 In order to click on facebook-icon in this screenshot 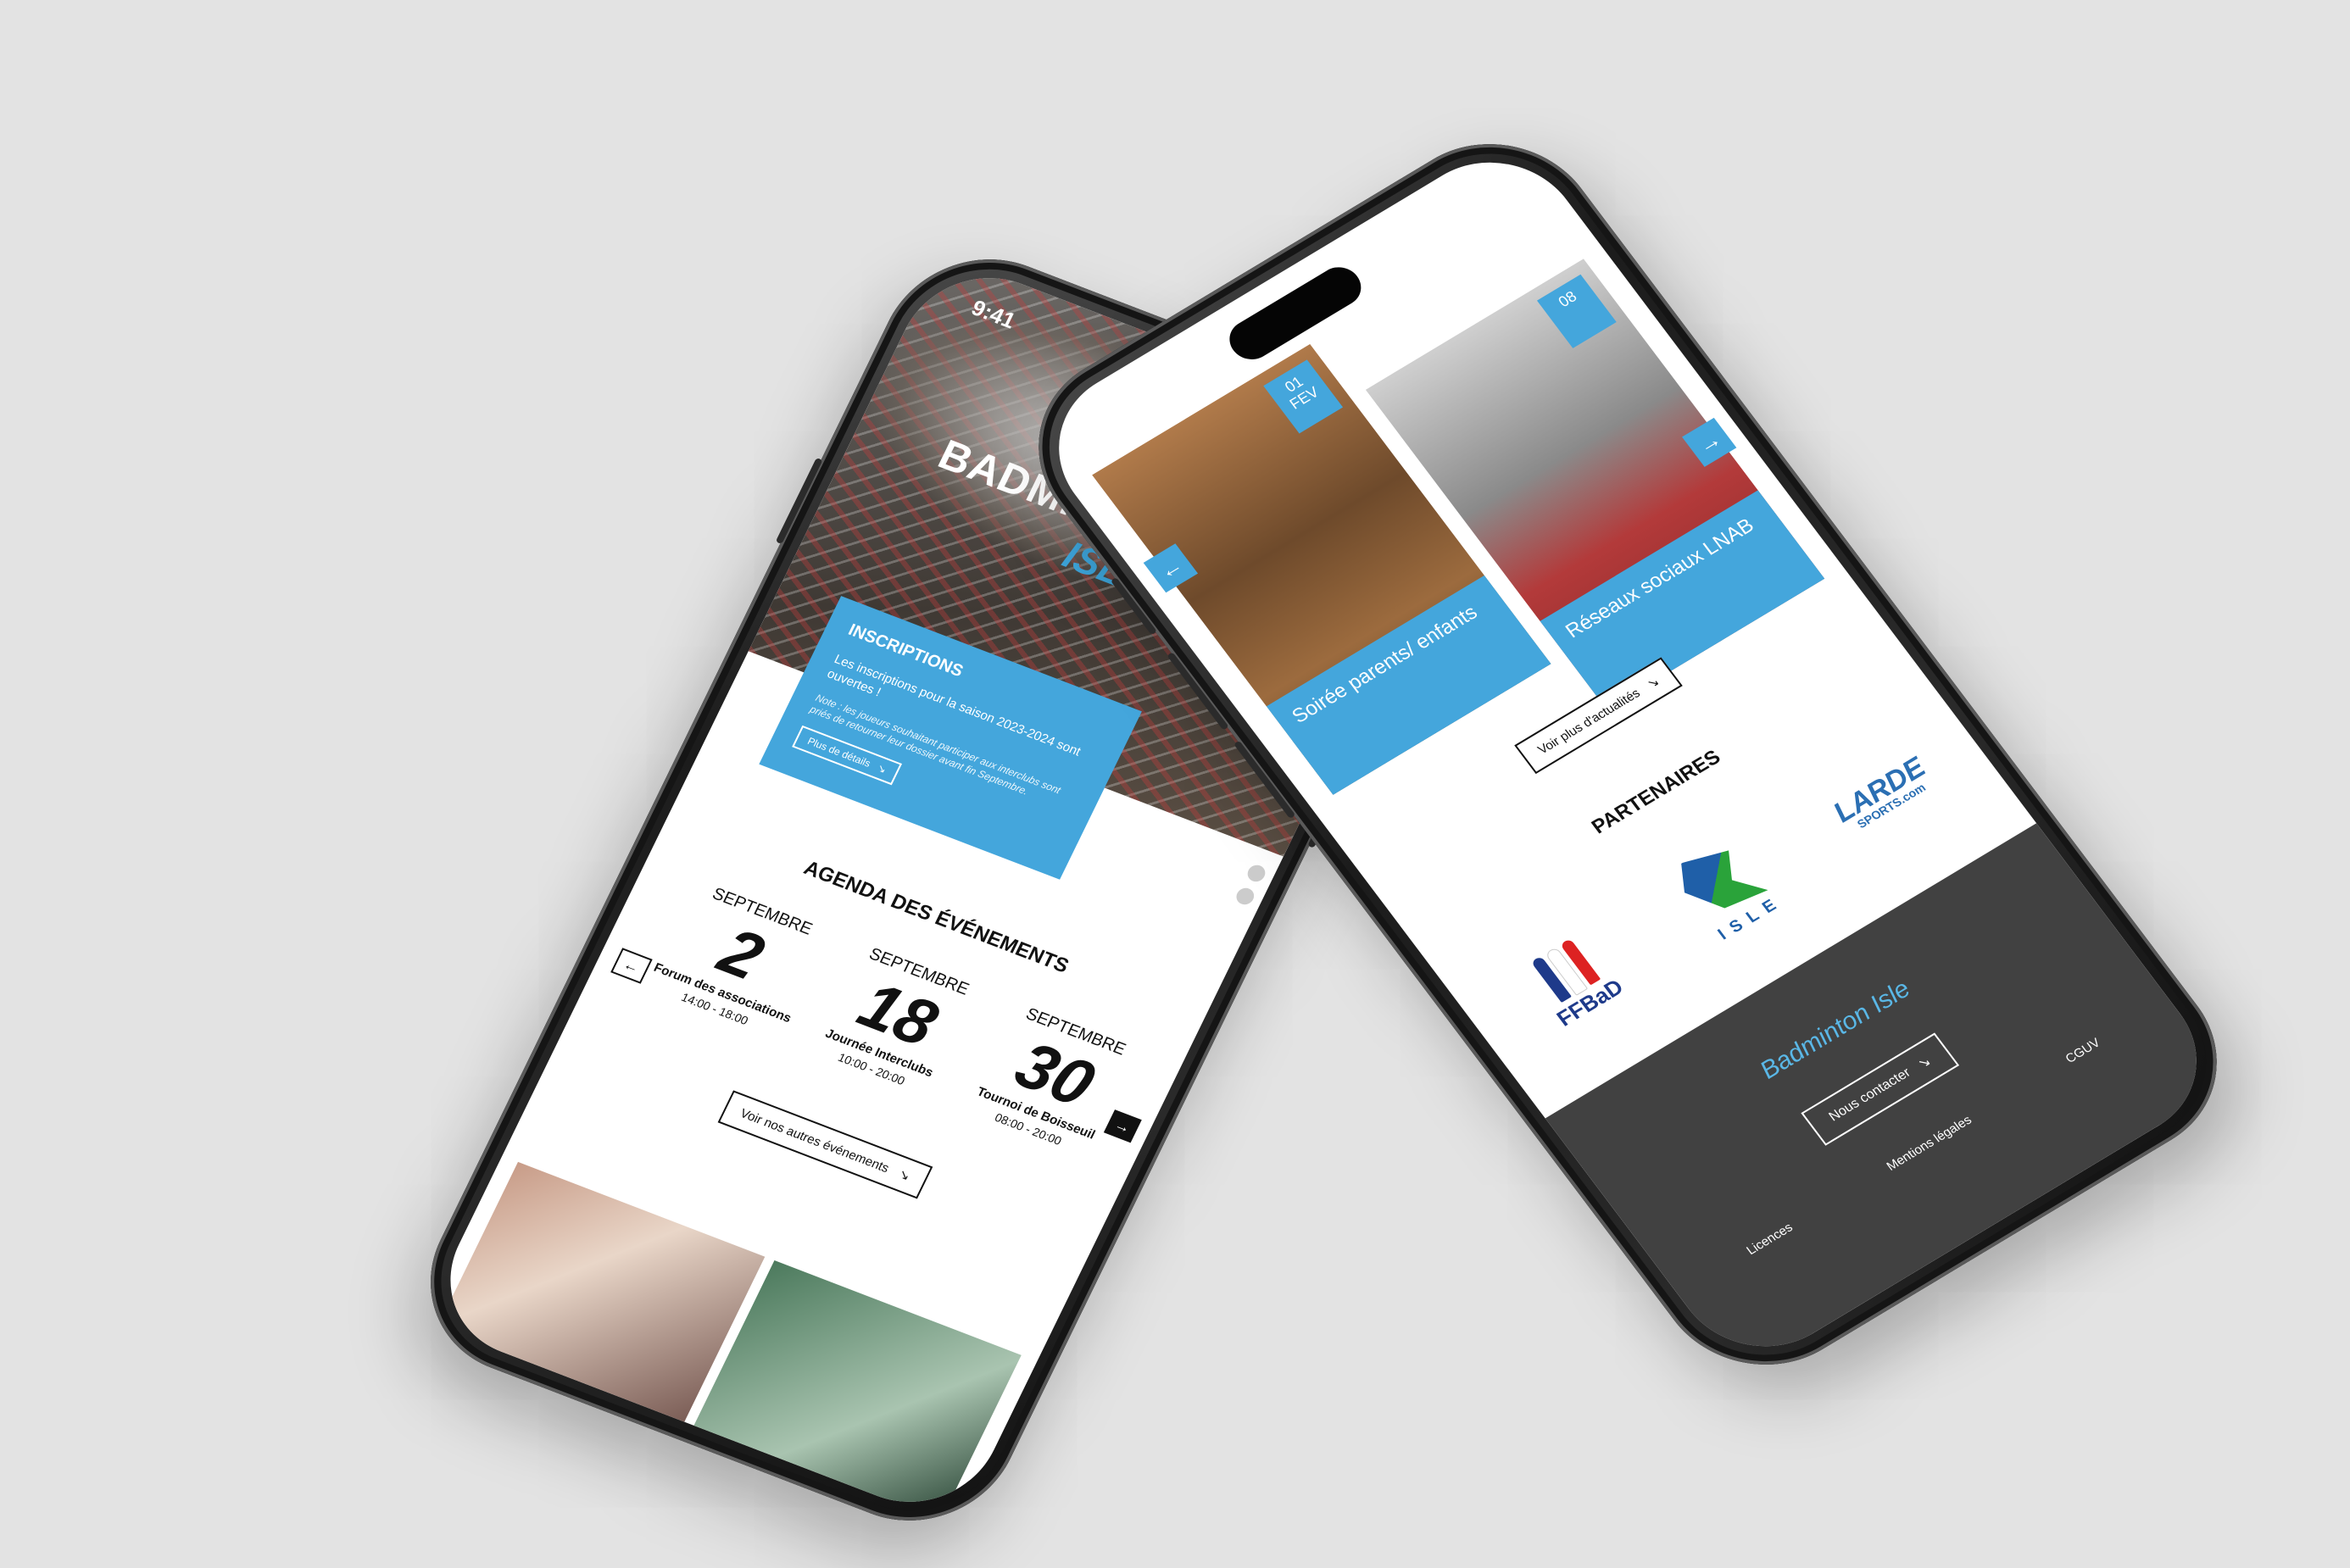, I will do `click(1256, 873)`.